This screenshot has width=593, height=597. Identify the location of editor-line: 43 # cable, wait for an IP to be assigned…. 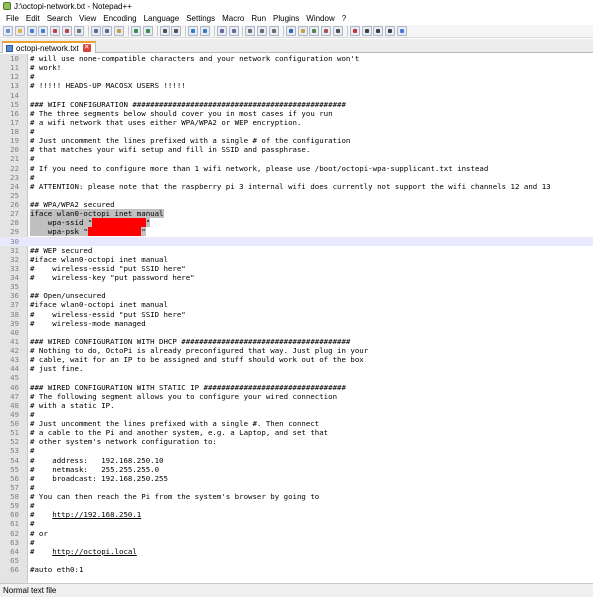
(296, 359).